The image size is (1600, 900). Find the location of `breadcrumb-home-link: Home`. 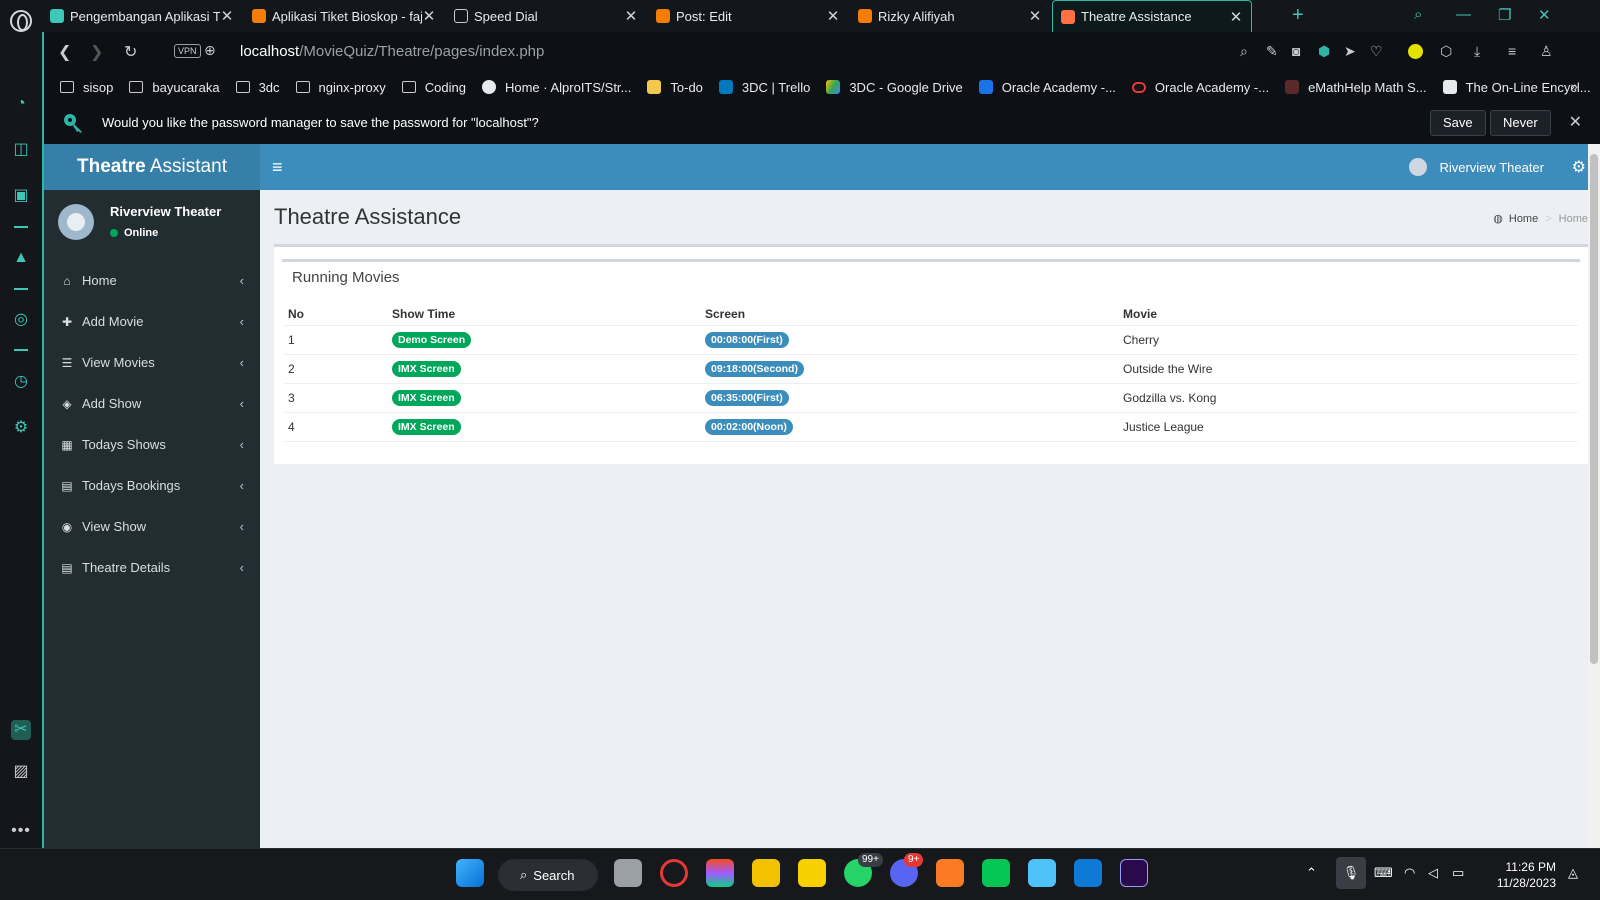

breadcrumb-home-link: Home is located at coordinates (1523, 219).